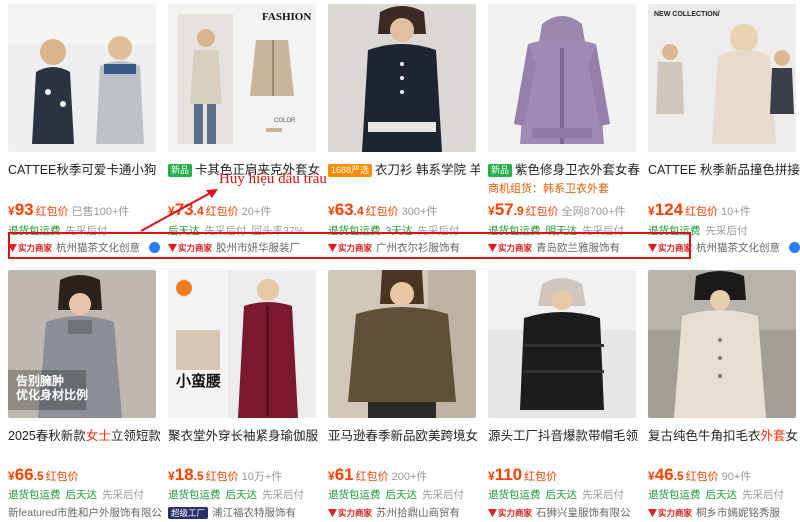 This screenshot has height=522, width=800. I want to click on store-name: 实力商家 桐乡市嫣妮铭秀服, so click(724, 513).